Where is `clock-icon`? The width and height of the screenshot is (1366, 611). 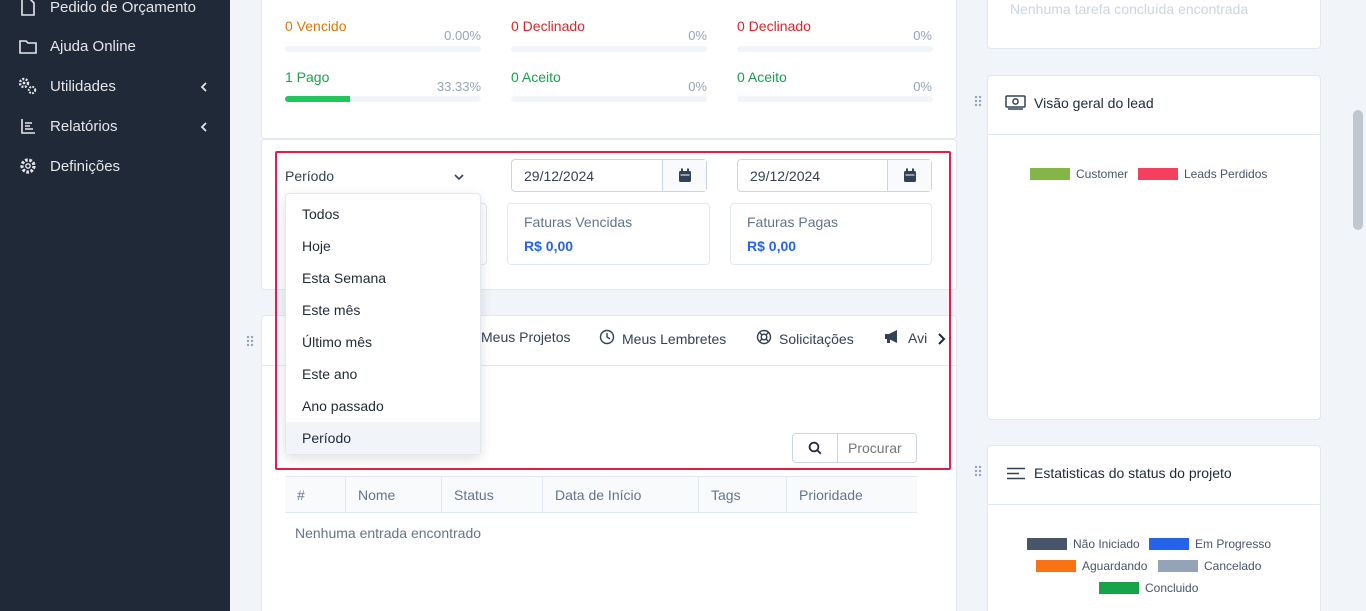 clock-icon is located at coordinates (607, 338).